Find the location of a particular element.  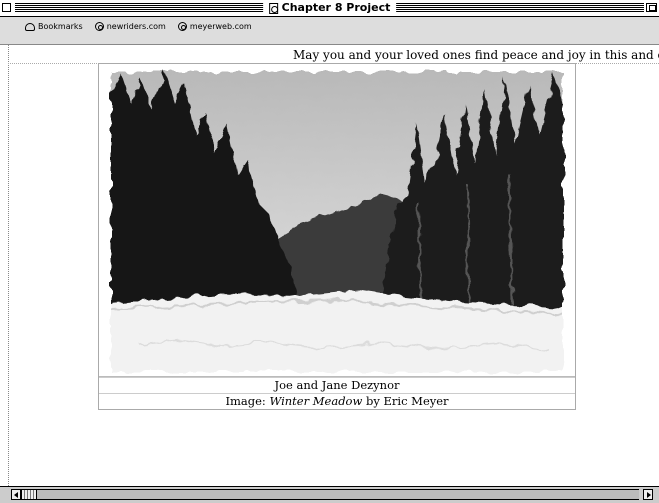

zoom-box-icon is located at coordinates (651, 7).